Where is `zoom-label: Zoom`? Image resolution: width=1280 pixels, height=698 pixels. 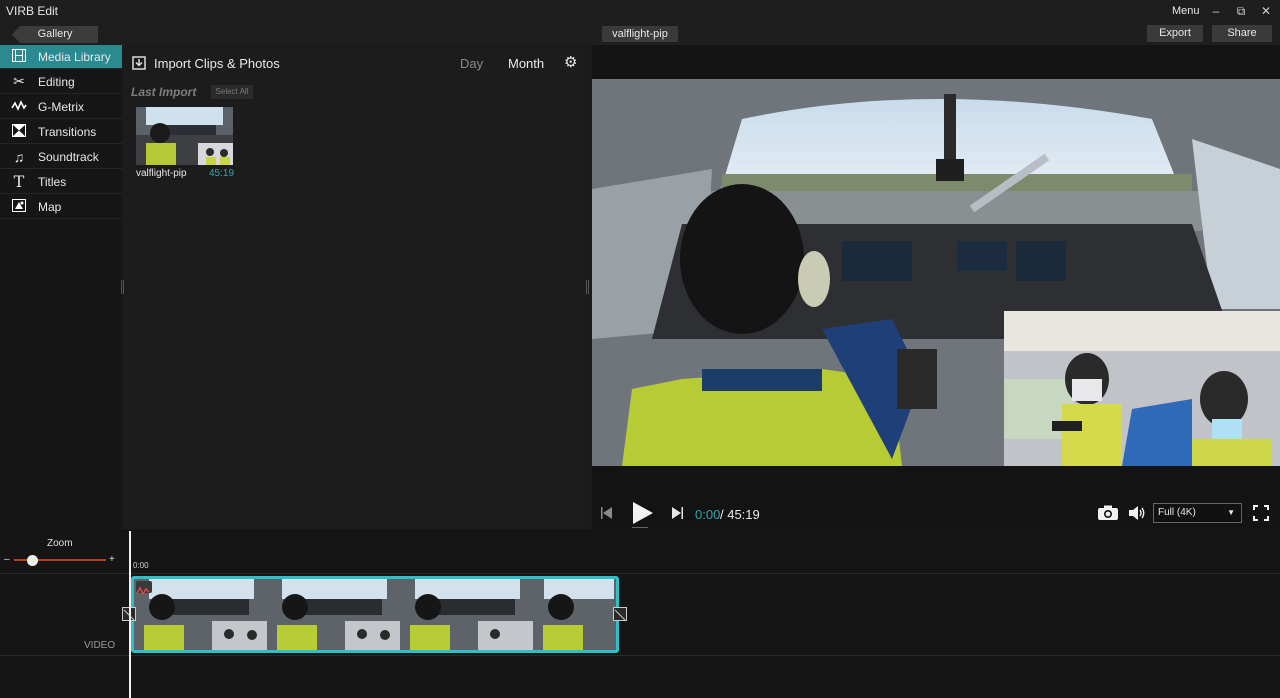
zoom-label: Zoom is located at coordinates (60, 543).